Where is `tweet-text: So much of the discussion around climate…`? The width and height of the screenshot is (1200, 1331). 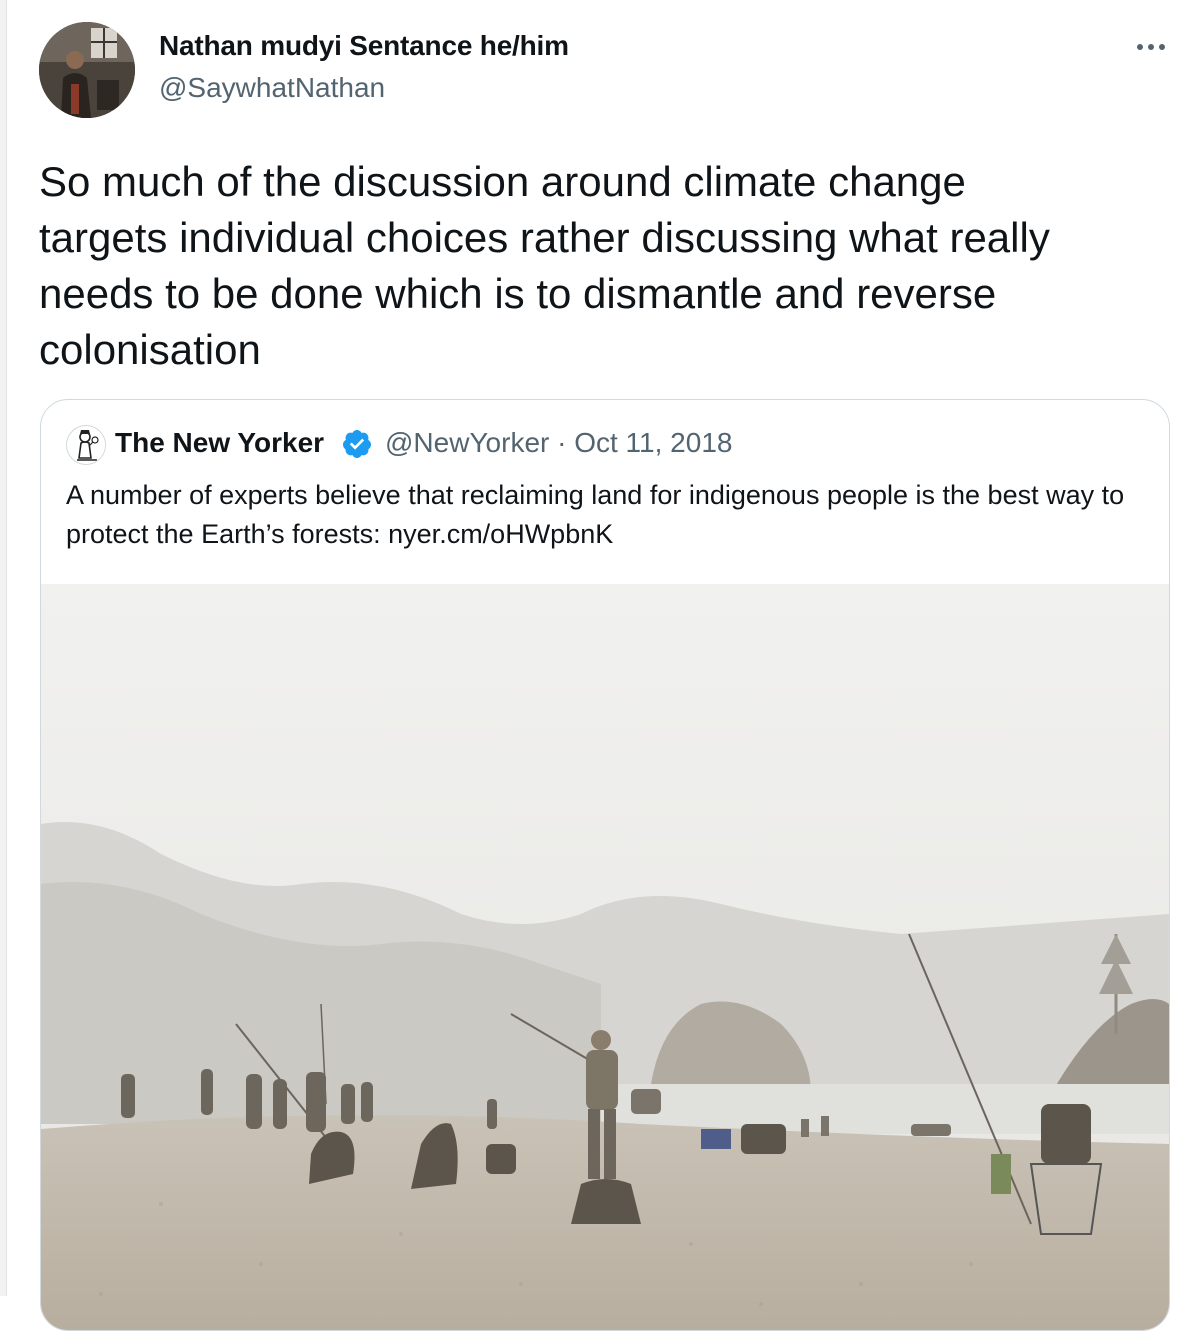
tweet-text: So much of the discussion around climate… is located at coordinates (544, 265).